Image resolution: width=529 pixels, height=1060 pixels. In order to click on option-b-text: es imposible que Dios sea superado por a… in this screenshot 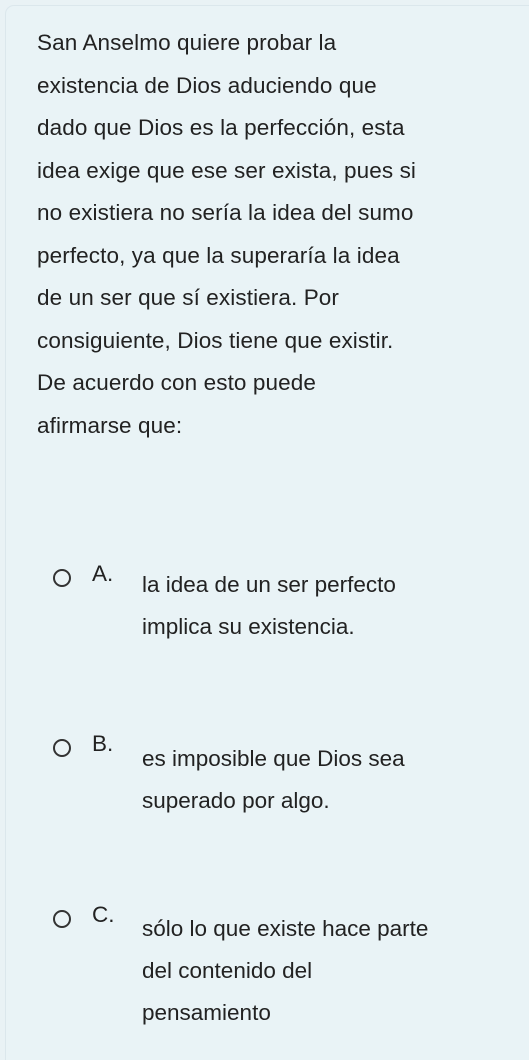, I will do `click(273, 779)`.